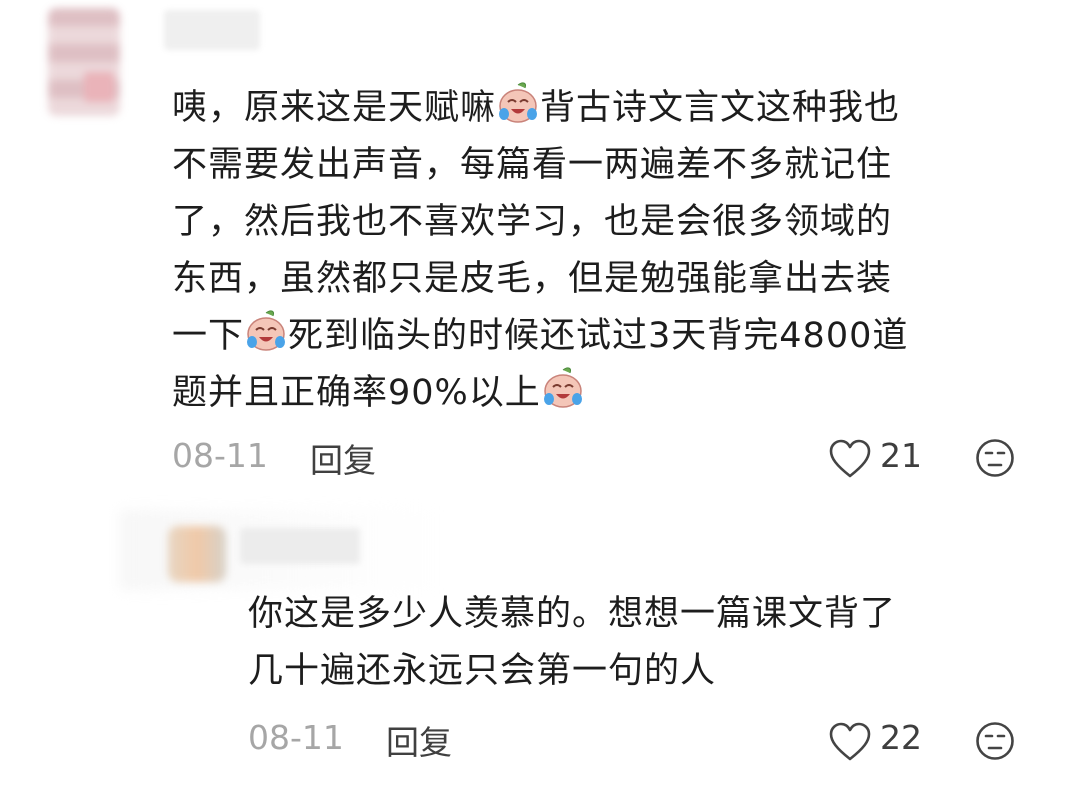 This screenshot has height=796, width=1080. What do you see at coordinates (482, 671) in the screenshot?
I see `comment-line: 几十遍还永远只会第一句的人` at bounding box center [482, 671].